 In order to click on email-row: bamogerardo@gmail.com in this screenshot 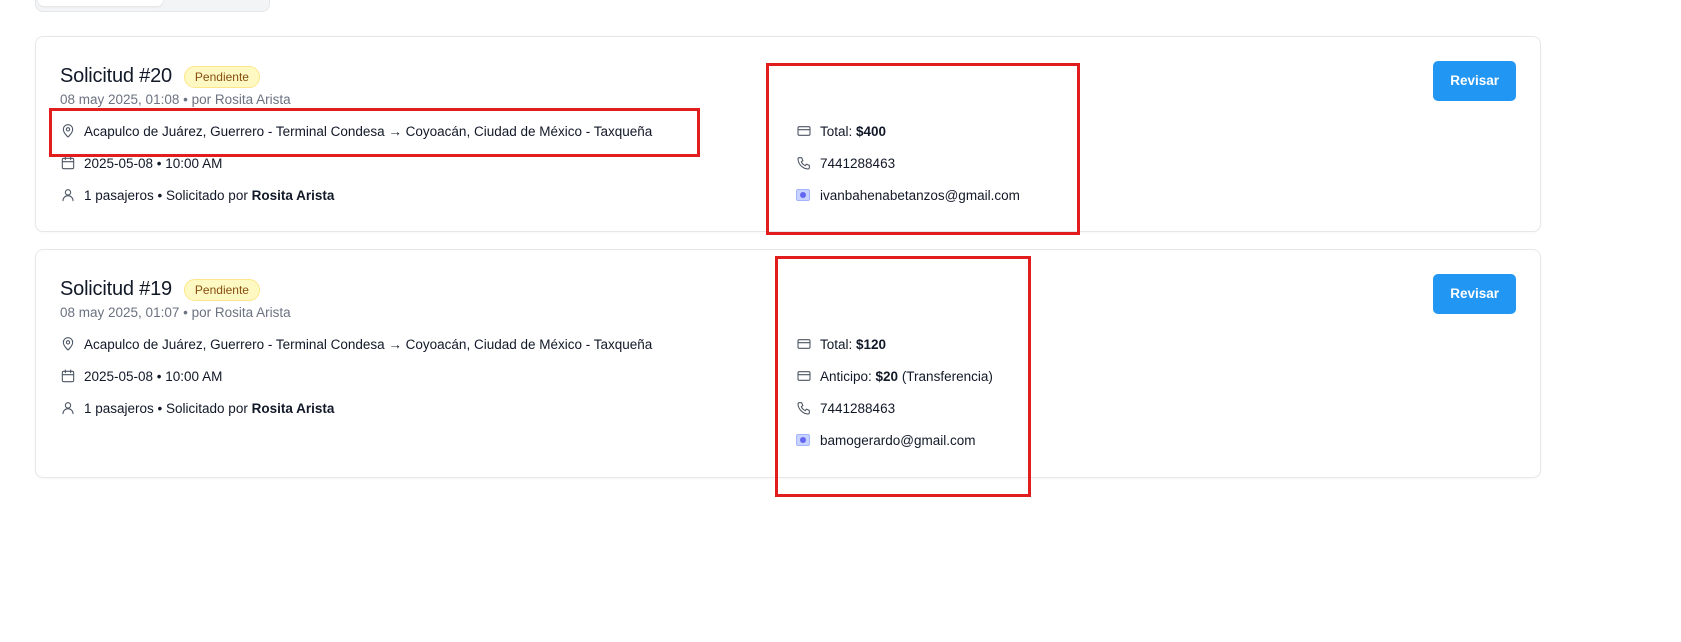, I will do `click(894, 440)`.